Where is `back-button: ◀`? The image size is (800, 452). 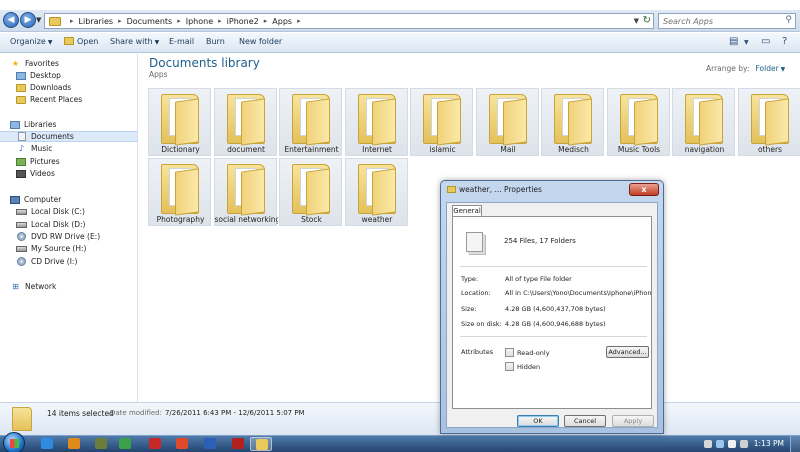
back-button: ◀ is located at coordinates (11, 20).